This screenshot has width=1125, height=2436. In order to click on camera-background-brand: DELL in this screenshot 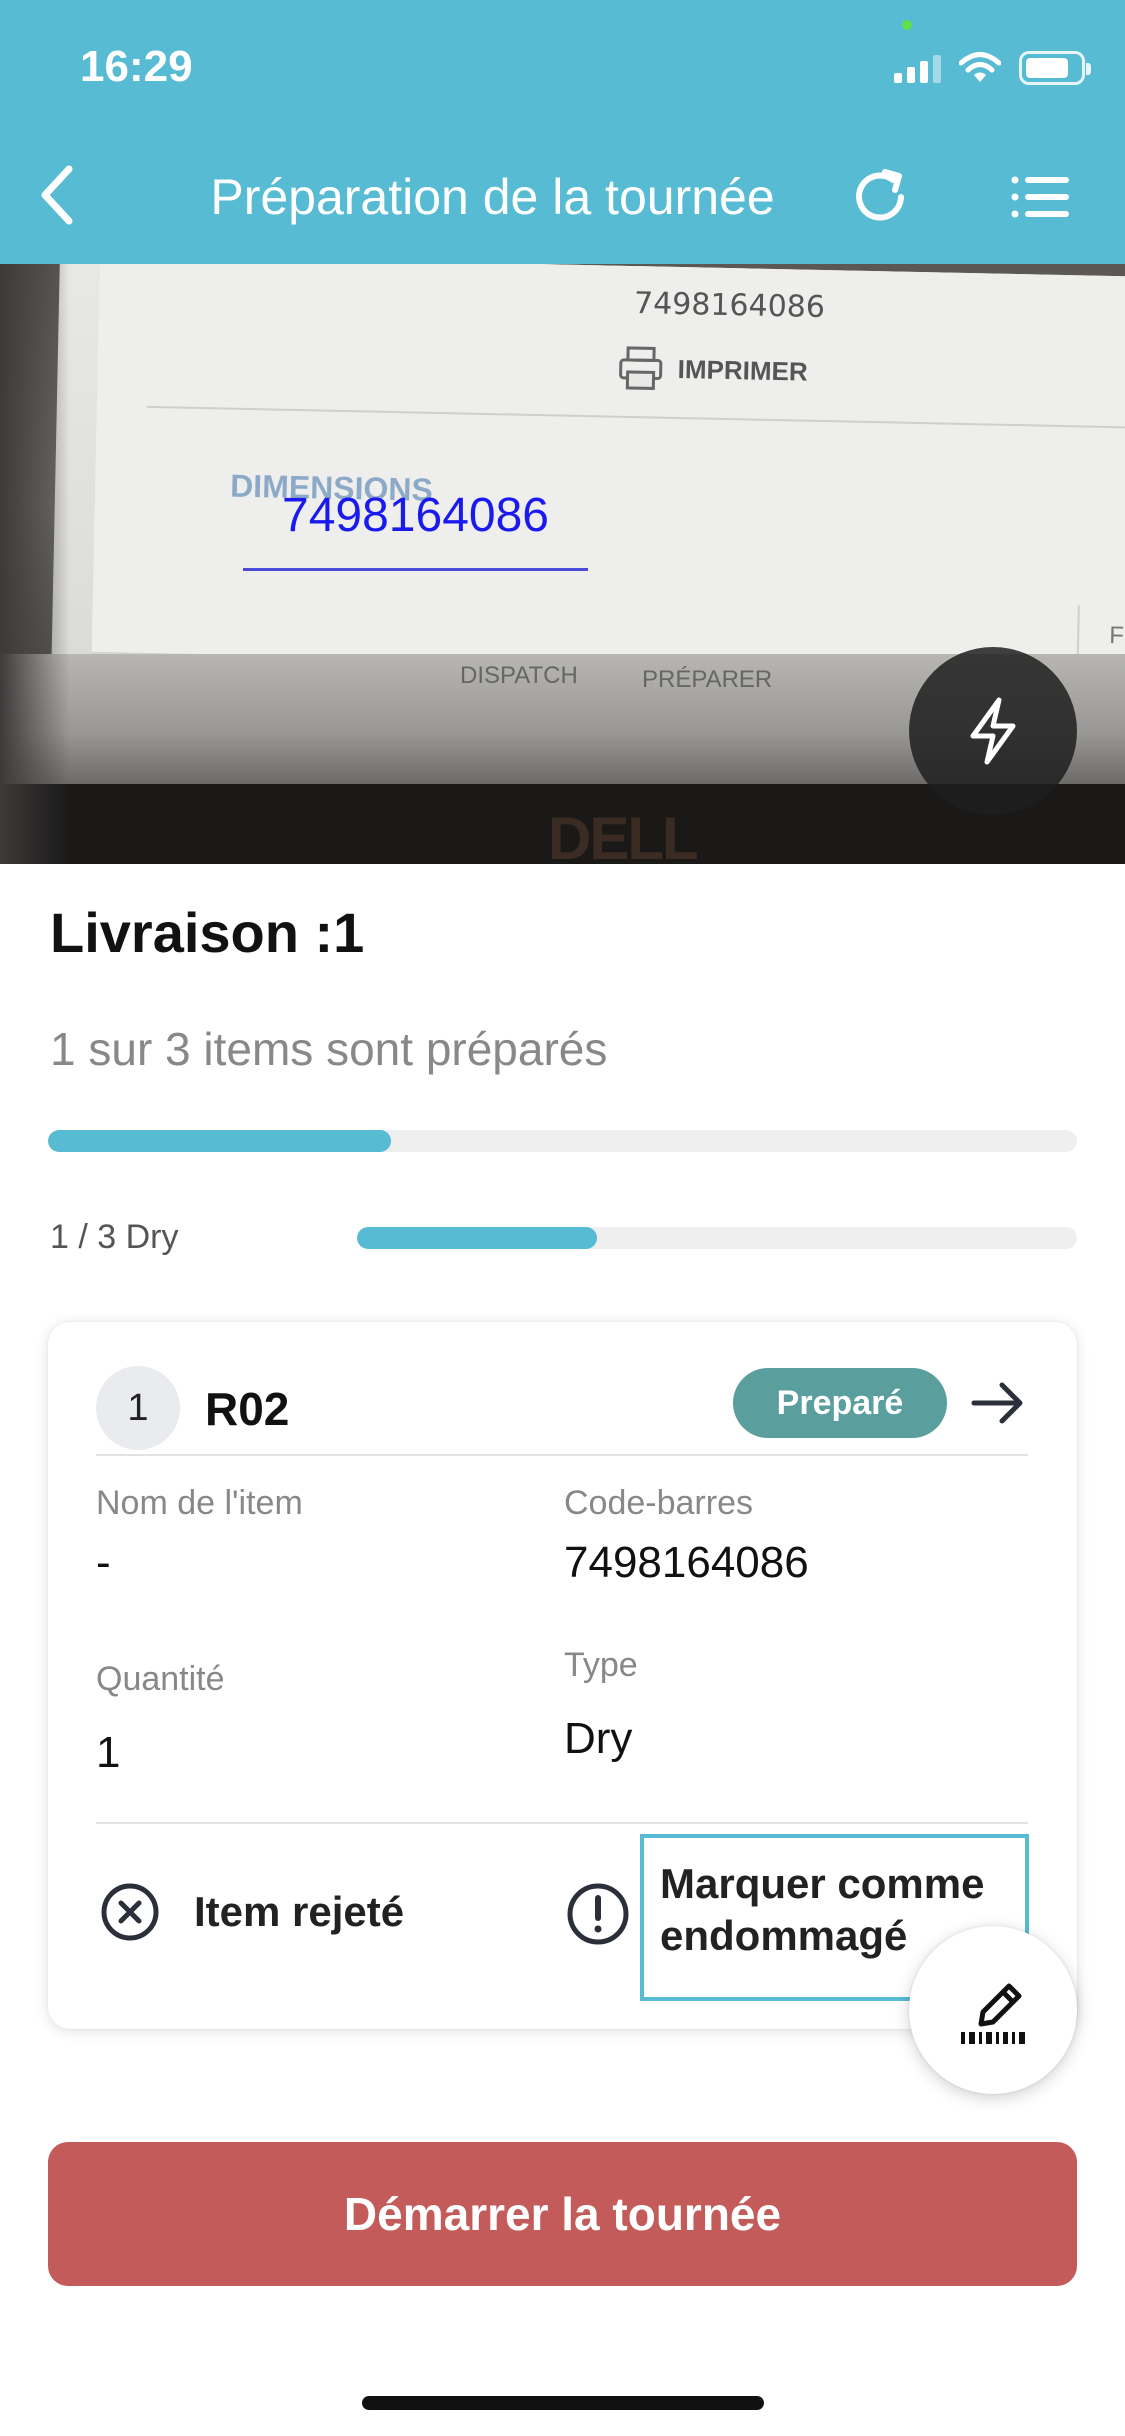, I will do `click(623, 834)`.